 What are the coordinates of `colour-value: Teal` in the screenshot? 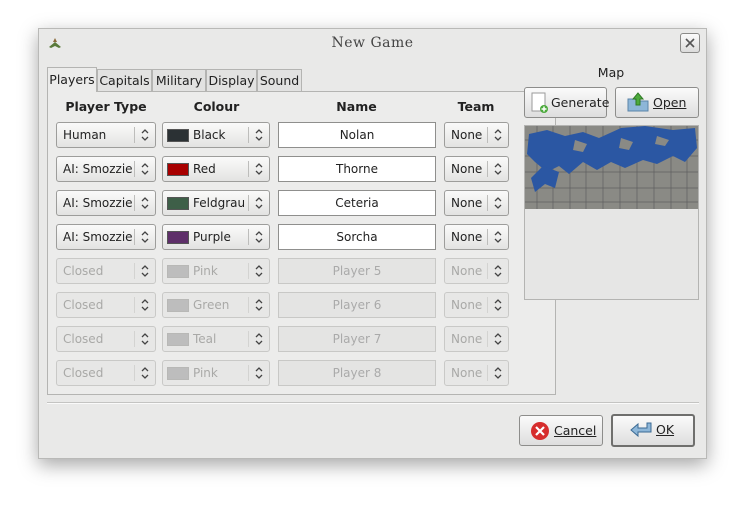 It's located at (205, 339).